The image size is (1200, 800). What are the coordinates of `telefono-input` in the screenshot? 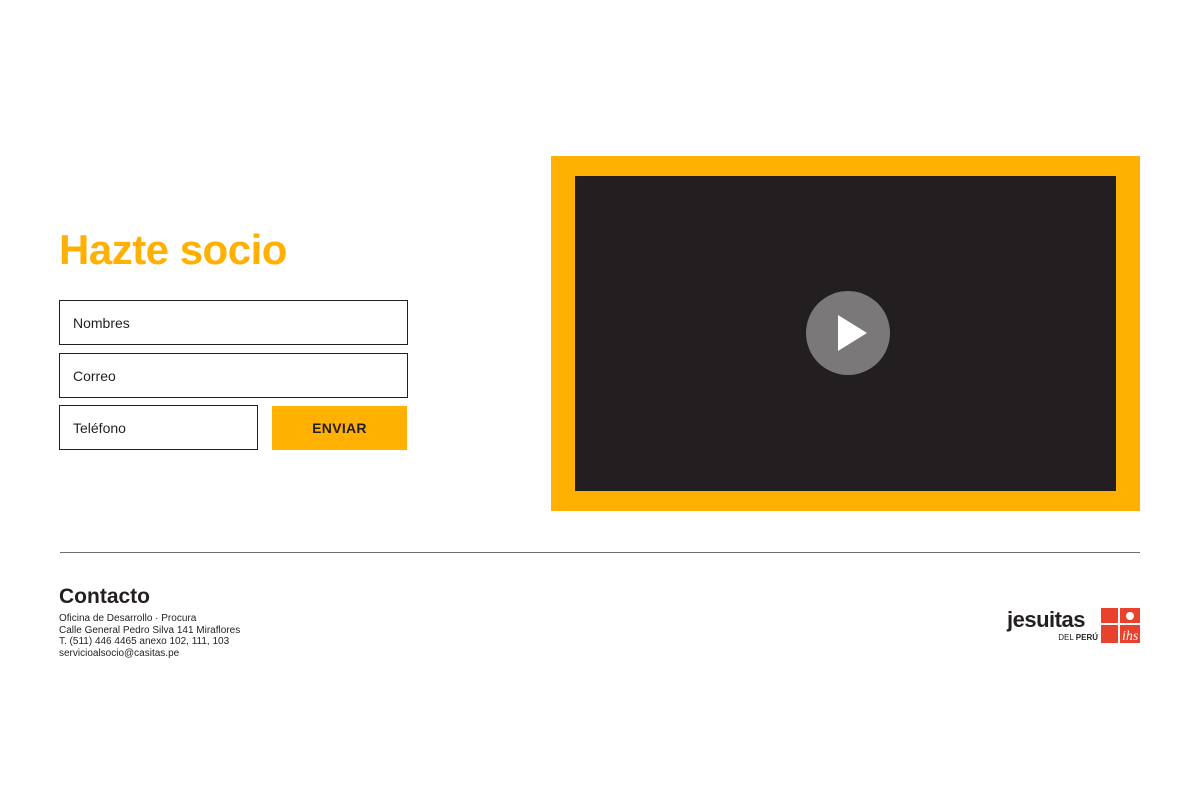 It's located at (158, 427).